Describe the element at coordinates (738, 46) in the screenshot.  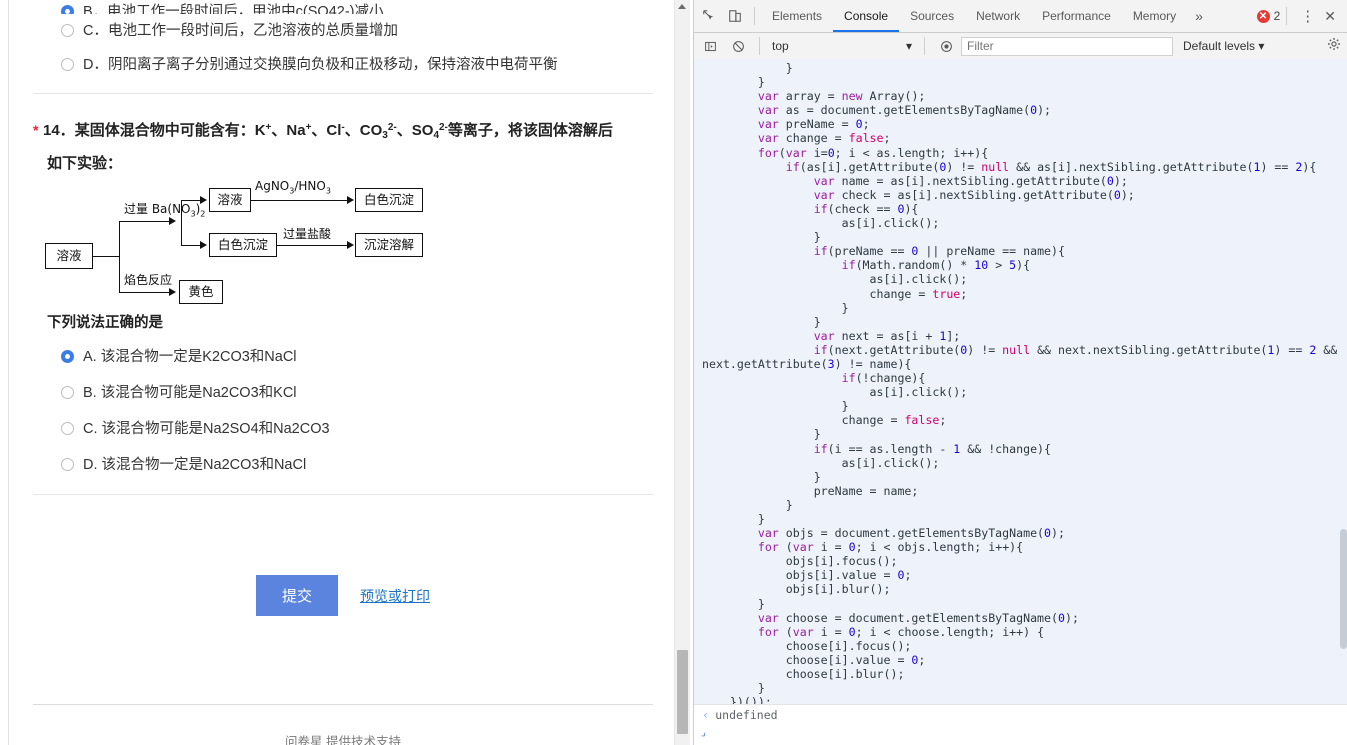
I see `clear-console-icon` at that location.